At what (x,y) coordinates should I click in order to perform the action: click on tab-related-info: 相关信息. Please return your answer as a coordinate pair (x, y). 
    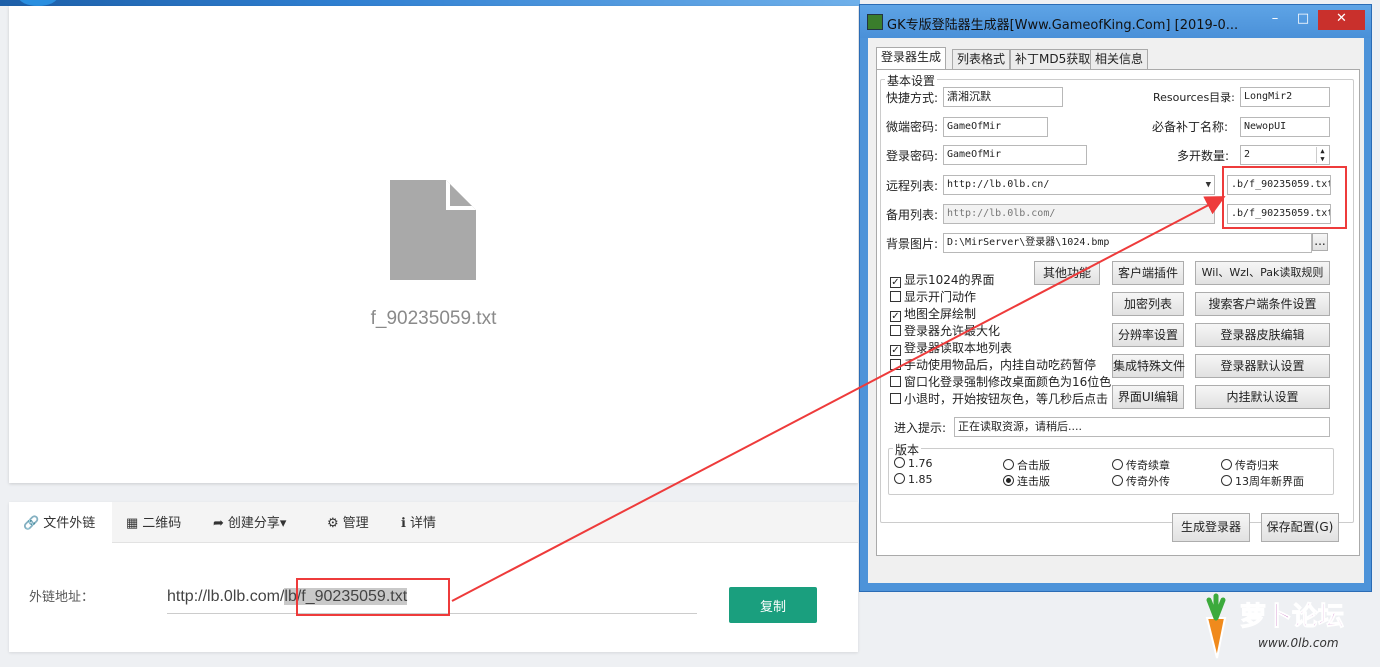
    Looking at the image, I should click on (1119, 59).